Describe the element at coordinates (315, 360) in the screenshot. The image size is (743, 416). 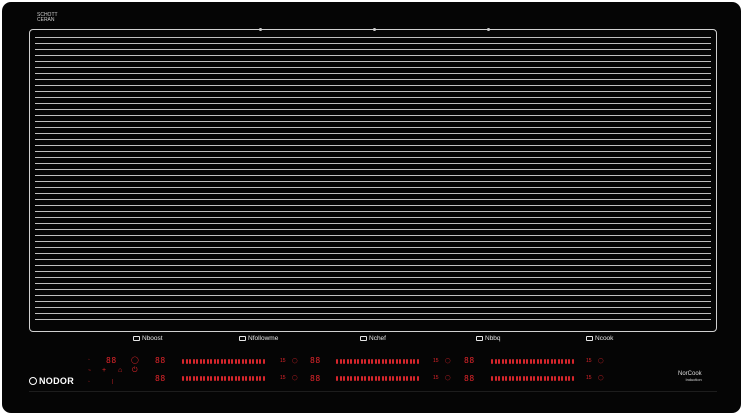
I see `zone-3-display: 88` at that location.